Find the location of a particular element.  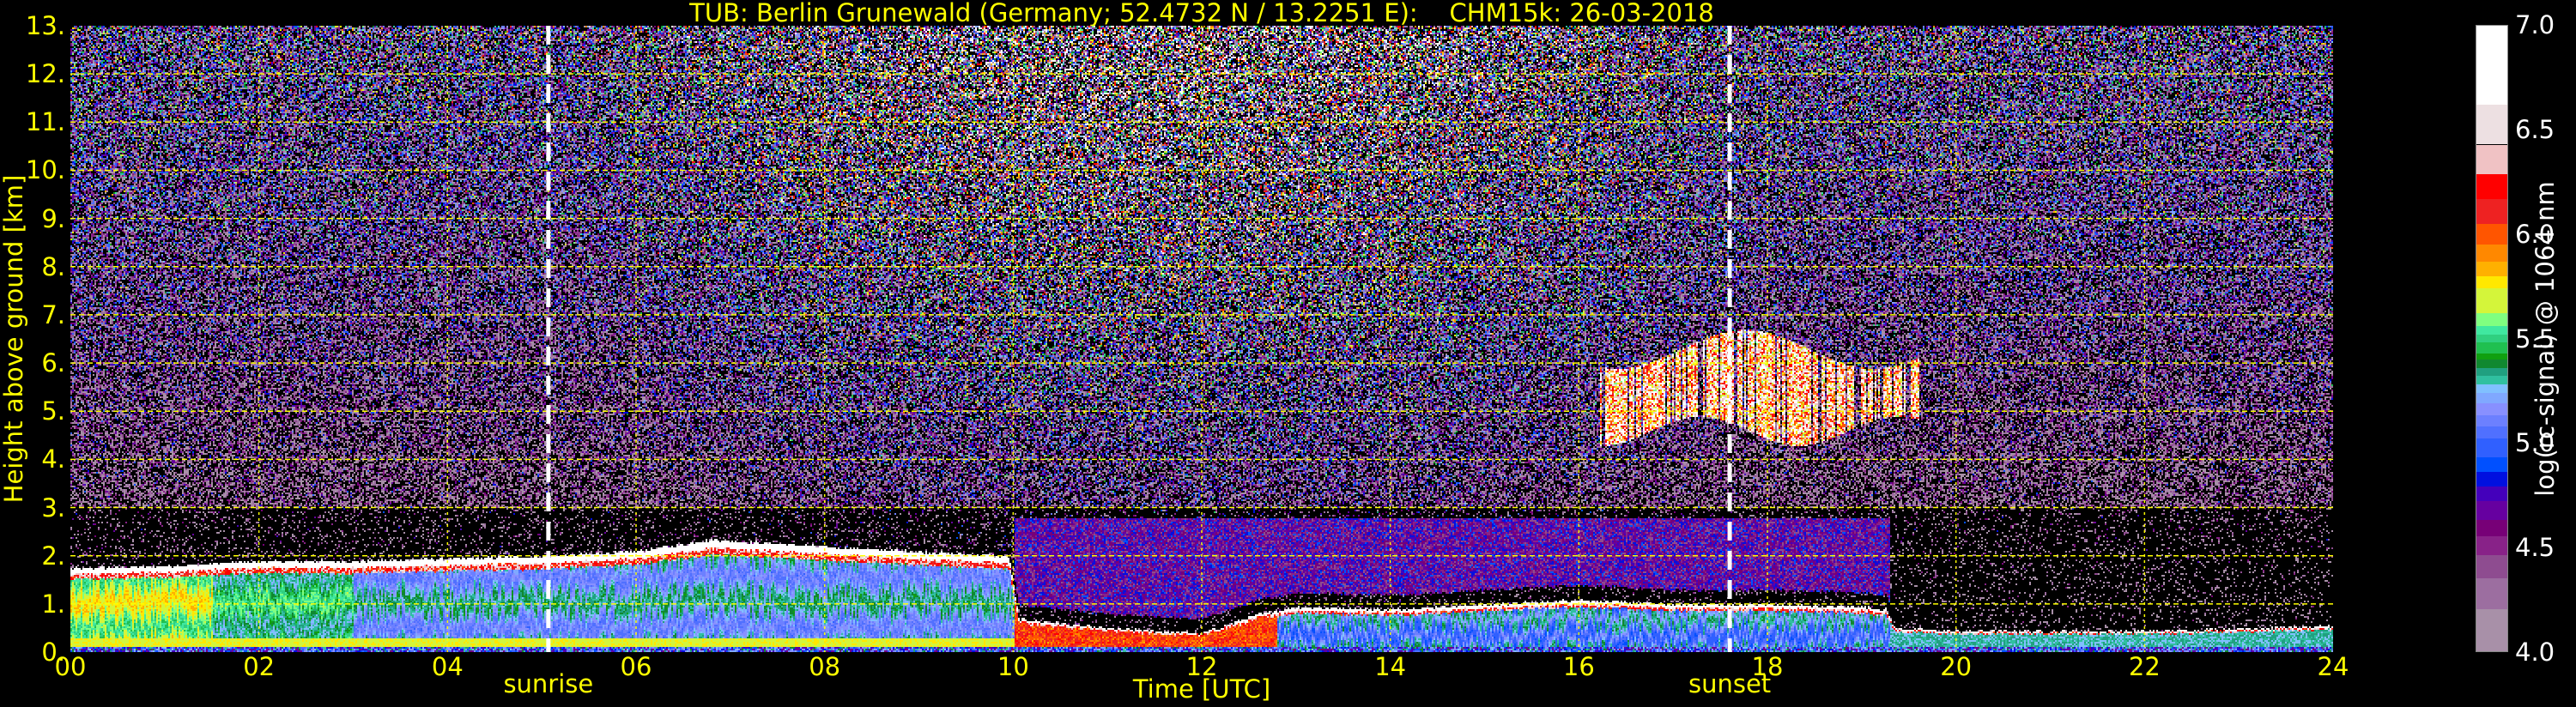

y-tick-label: 8. is located at coordinates (53, 266).